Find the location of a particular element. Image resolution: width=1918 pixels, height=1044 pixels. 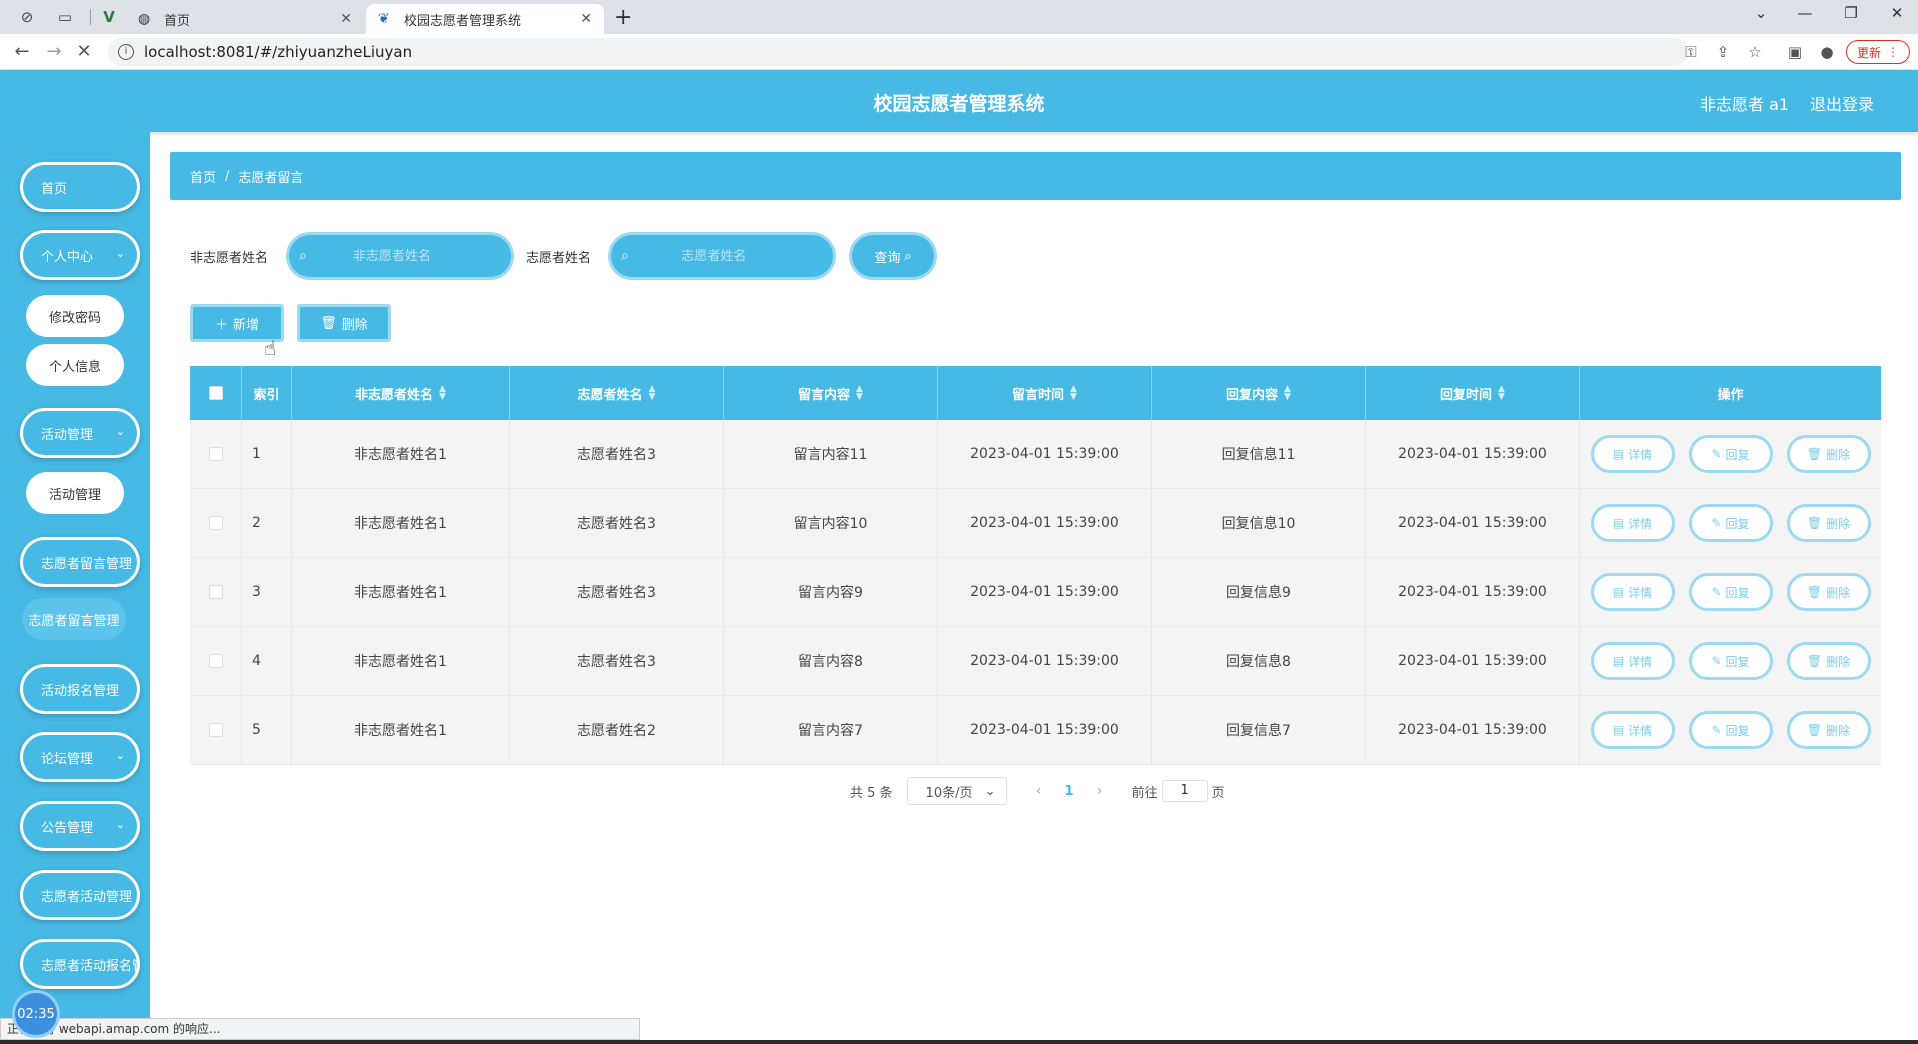

sidebar-item-personal-center: 个人中心 ⌄ is located at coordinates (80, 255).